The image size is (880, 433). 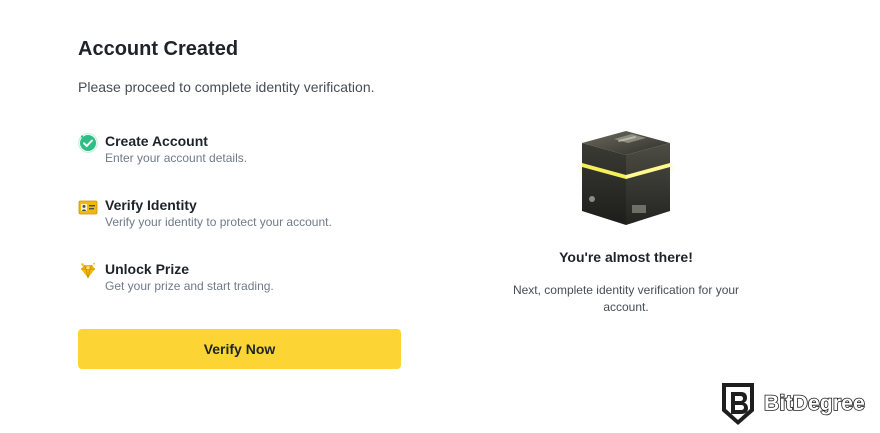 I want to click on promo-heading: You're almost there!, so click(x=626, y=257).